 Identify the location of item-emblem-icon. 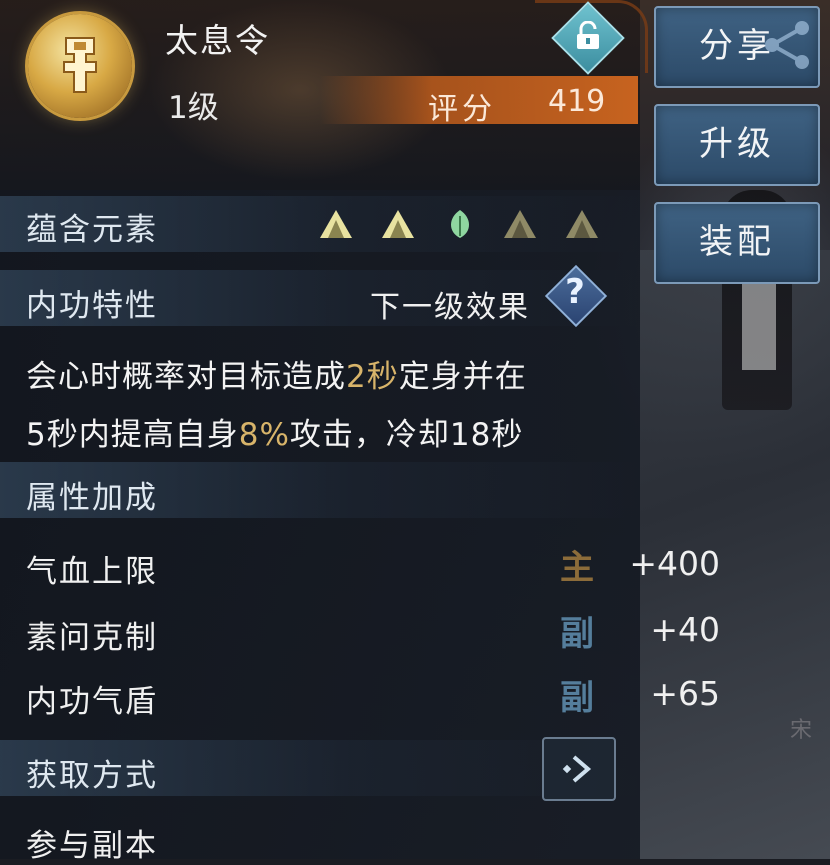
(80, 66).